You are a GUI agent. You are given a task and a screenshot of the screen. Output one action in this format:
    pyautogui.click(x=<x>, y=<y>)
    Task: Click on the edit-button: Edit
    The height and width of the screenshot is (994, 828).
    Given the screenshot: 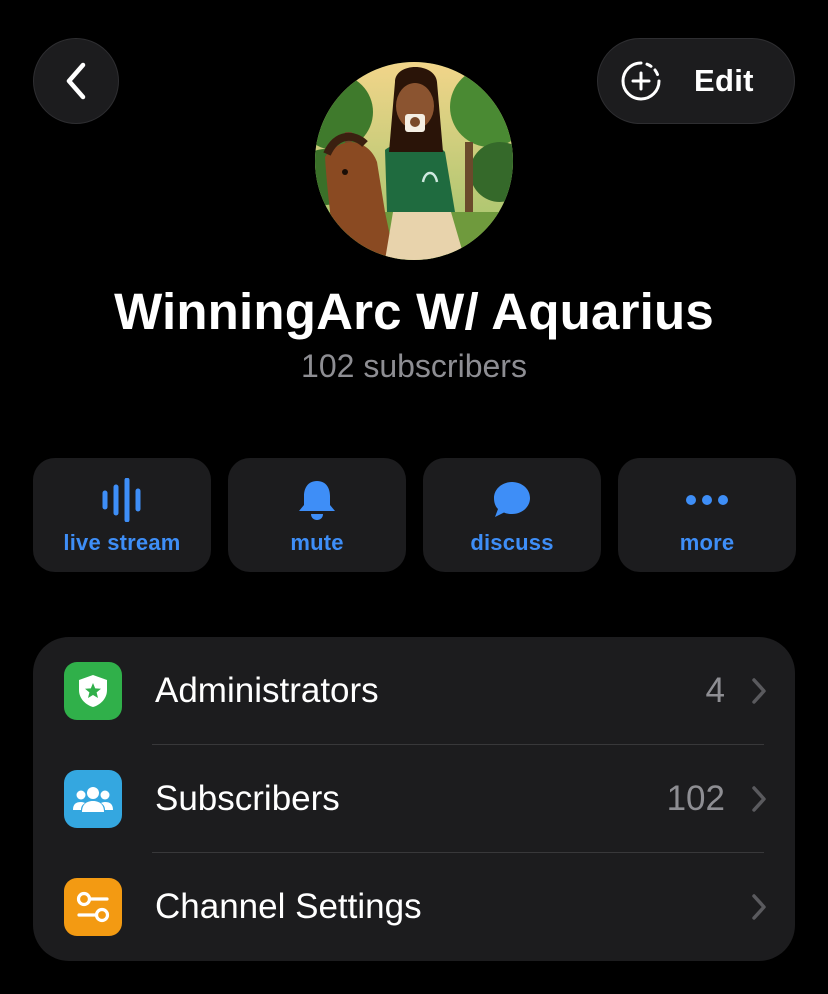 What is the action you would take?
    pyautogui.click(x=696, y=81)
    